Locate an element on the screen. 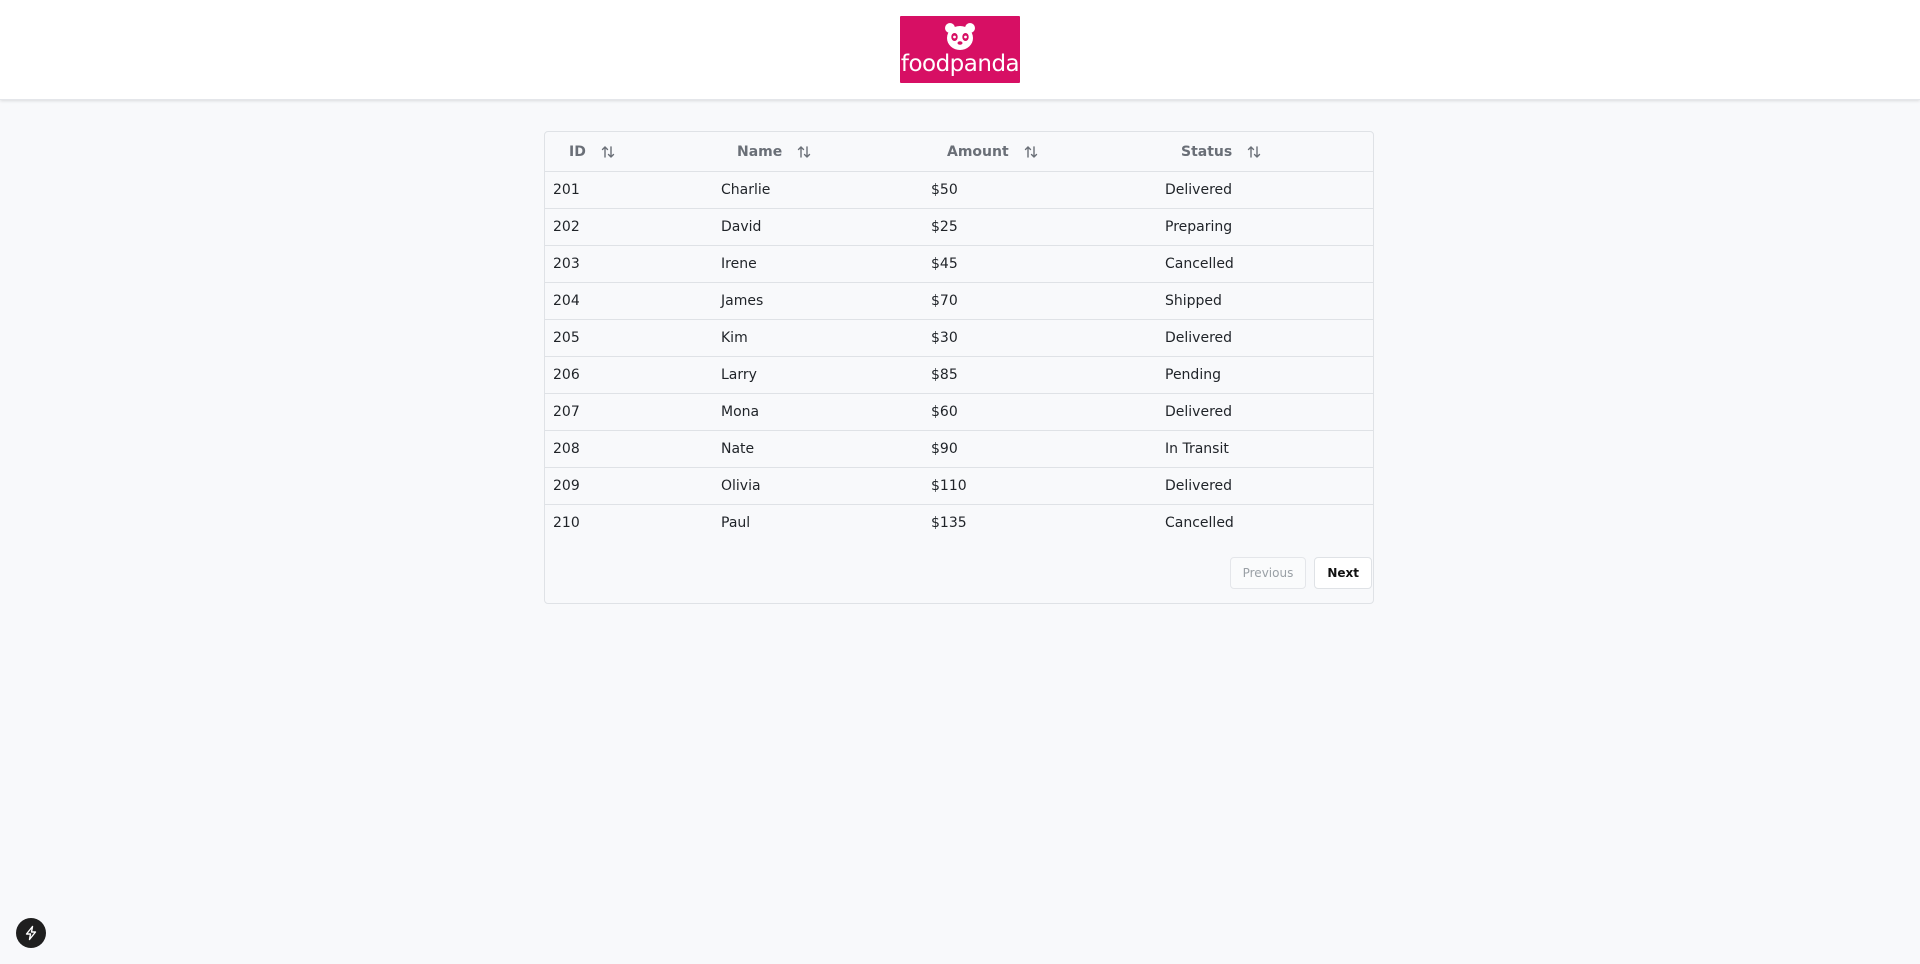 The height and width of the screenshot is (964, 1920). cell-status: Preparing is located at coordinates (1265, 227).